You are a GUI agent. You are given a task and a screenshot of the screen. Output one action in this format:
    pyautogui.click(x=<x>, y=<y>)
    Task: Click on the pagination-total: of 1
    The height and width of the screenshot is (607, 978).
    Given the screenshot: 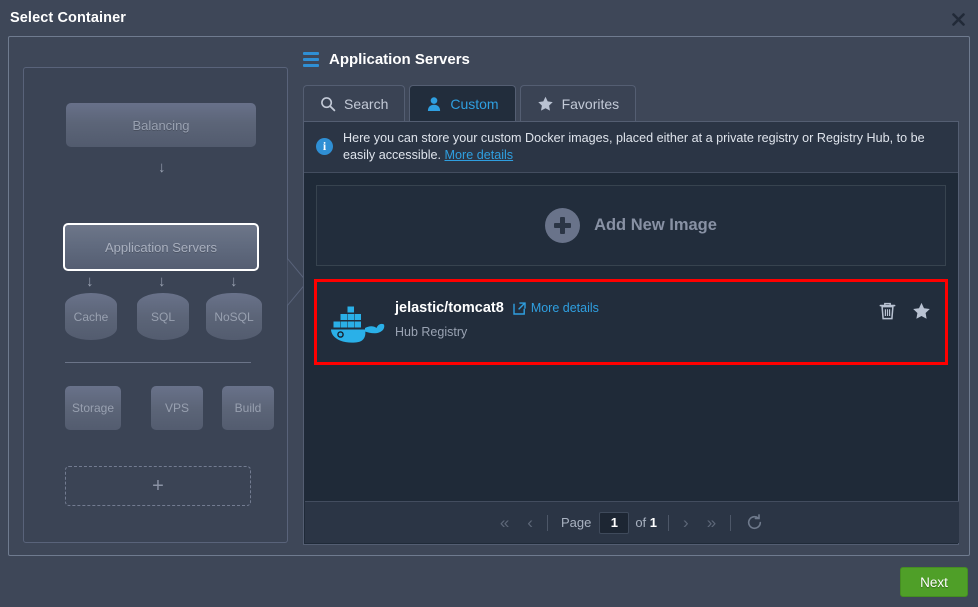 What is the action you would take?
    pyautogui.click(x=646, y=522)
    